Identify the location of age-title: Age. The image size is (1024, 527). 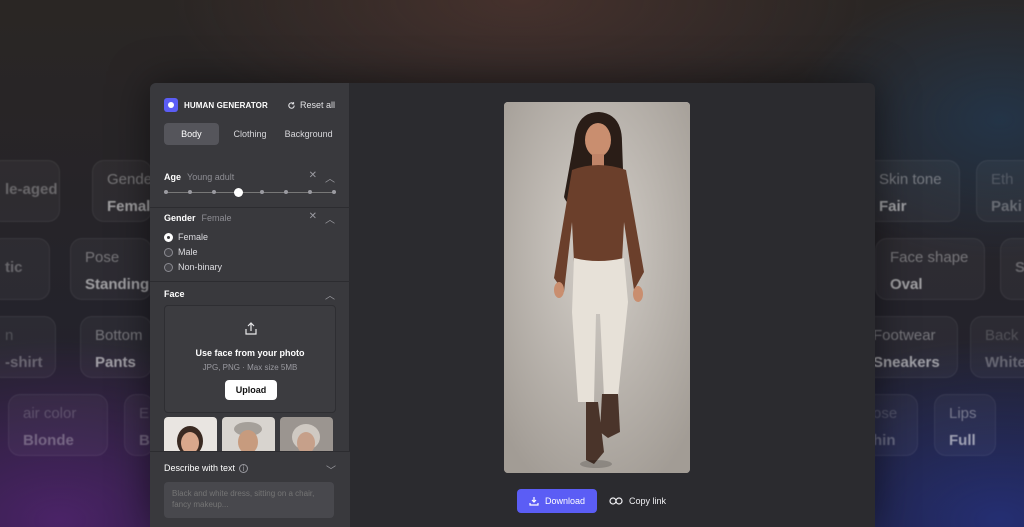
(173, 177).